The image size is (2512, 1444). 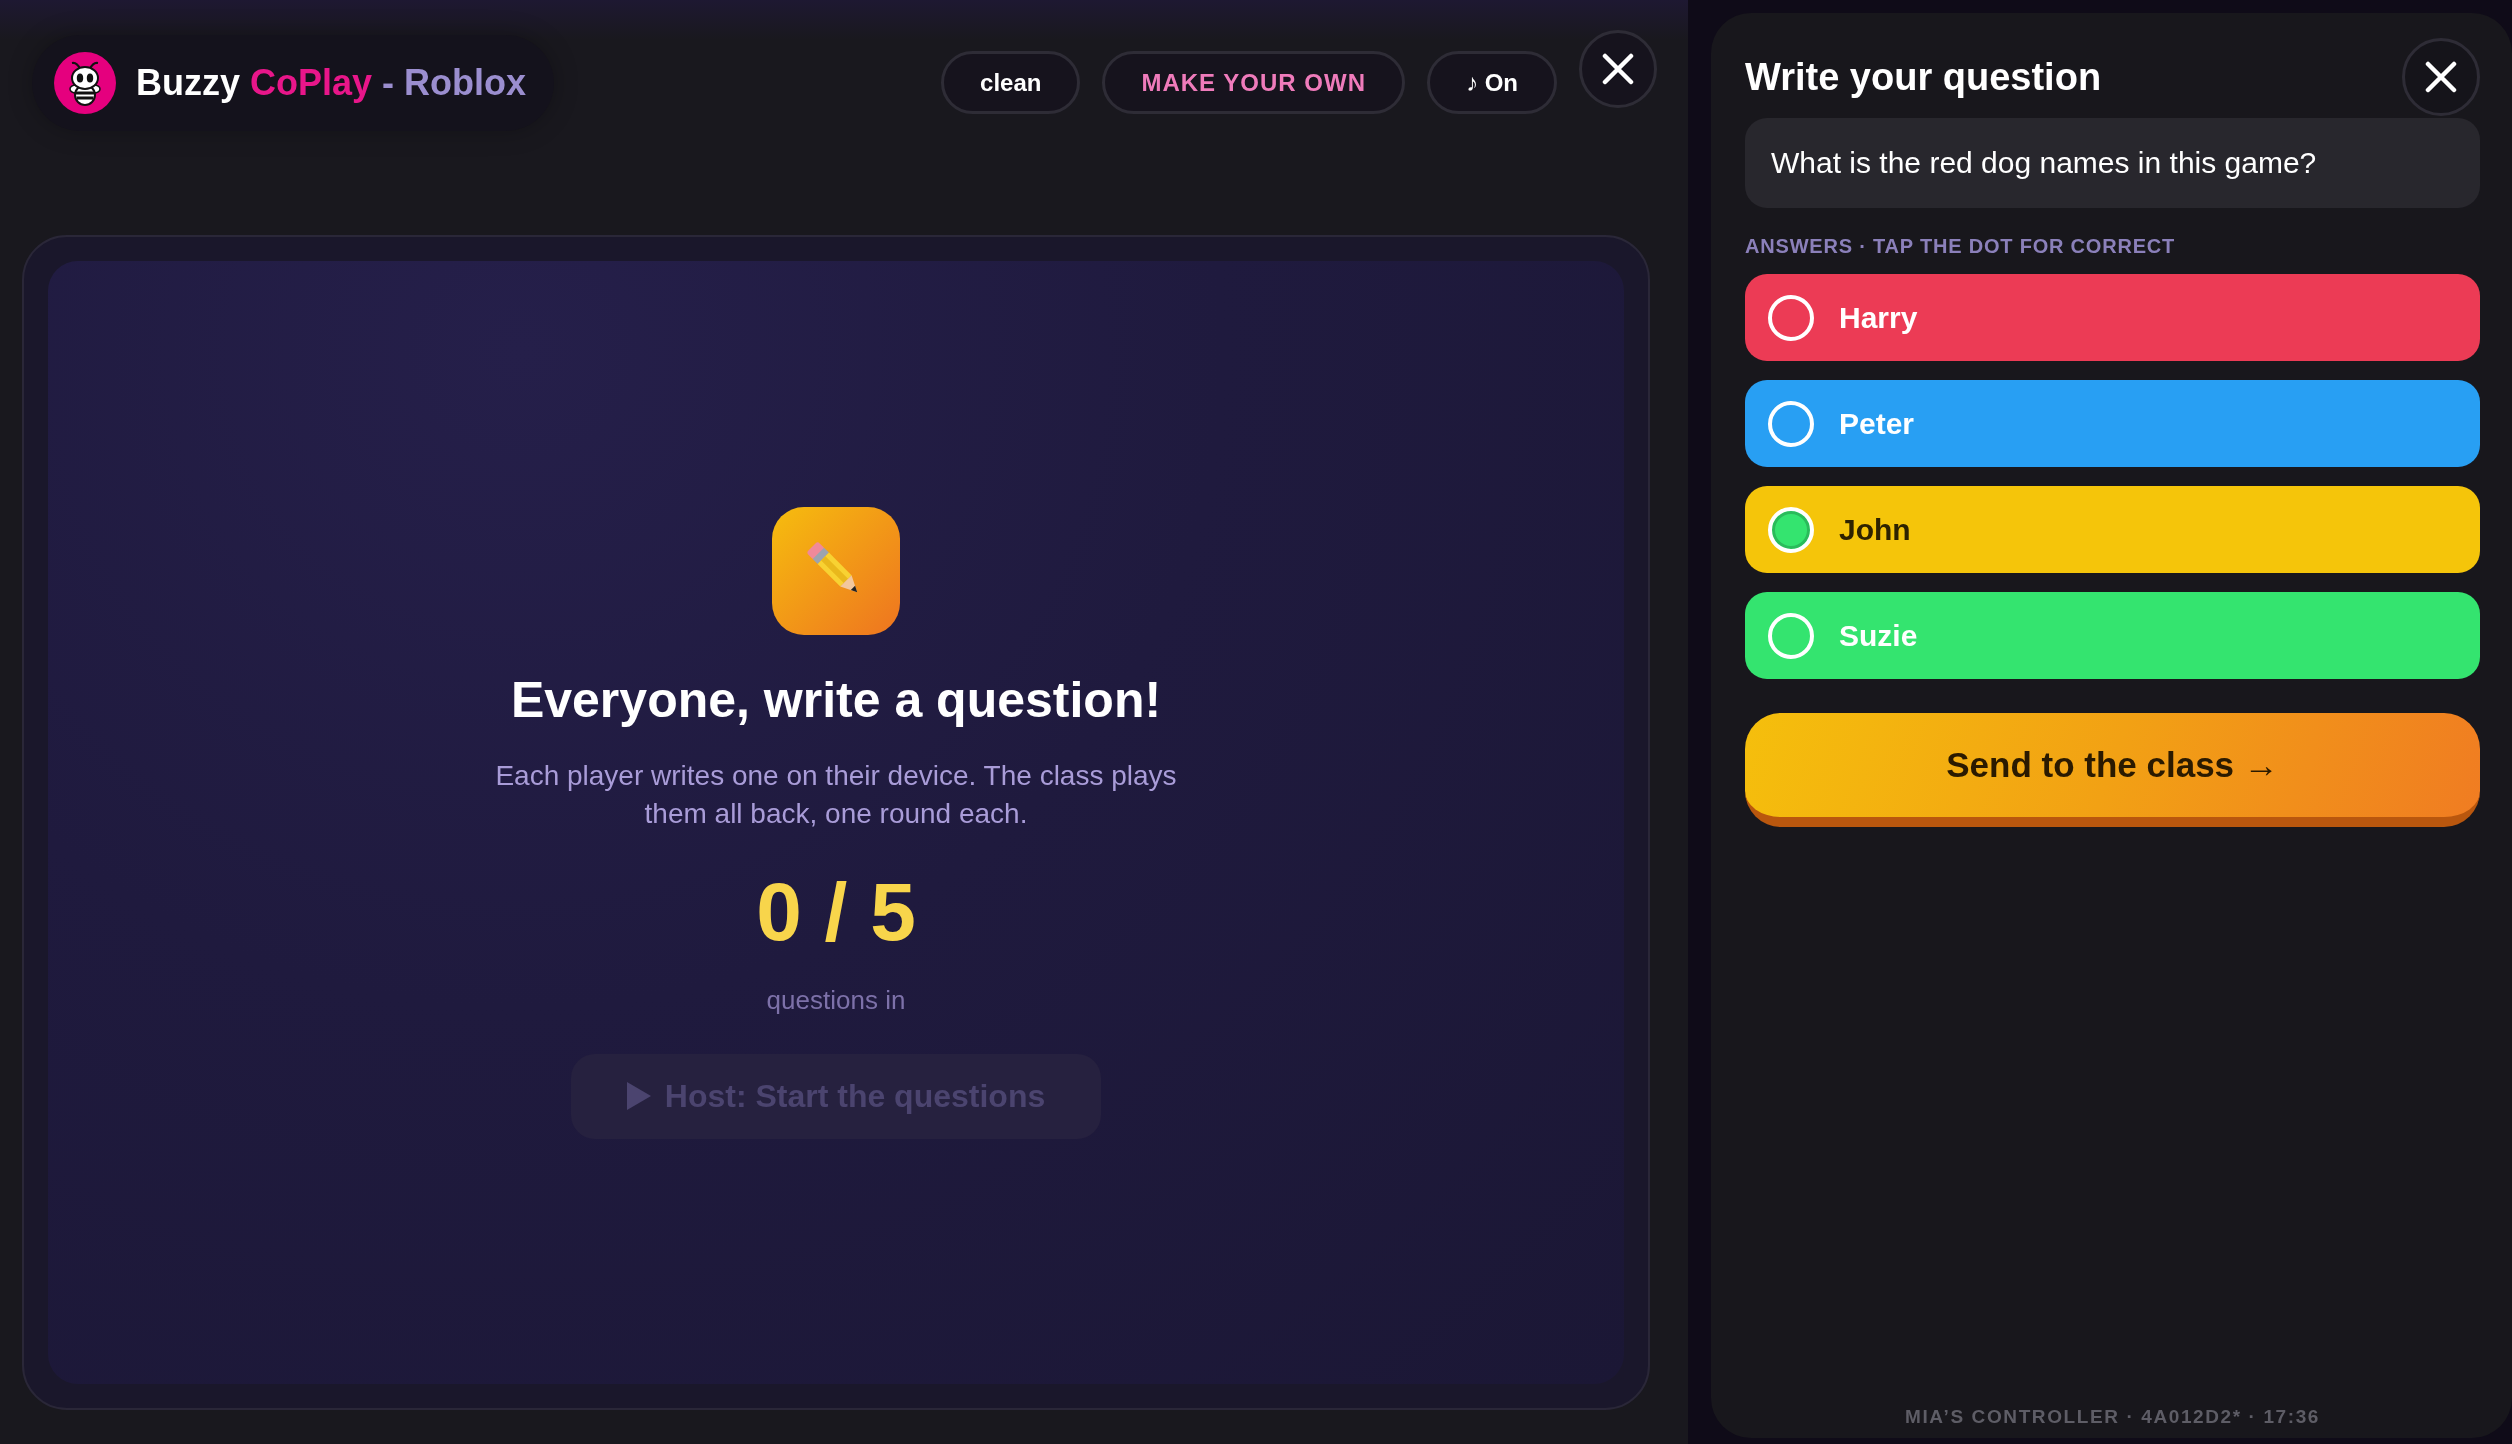 I want to click on question-count: 0 / 5, so click(x=836, y=911).